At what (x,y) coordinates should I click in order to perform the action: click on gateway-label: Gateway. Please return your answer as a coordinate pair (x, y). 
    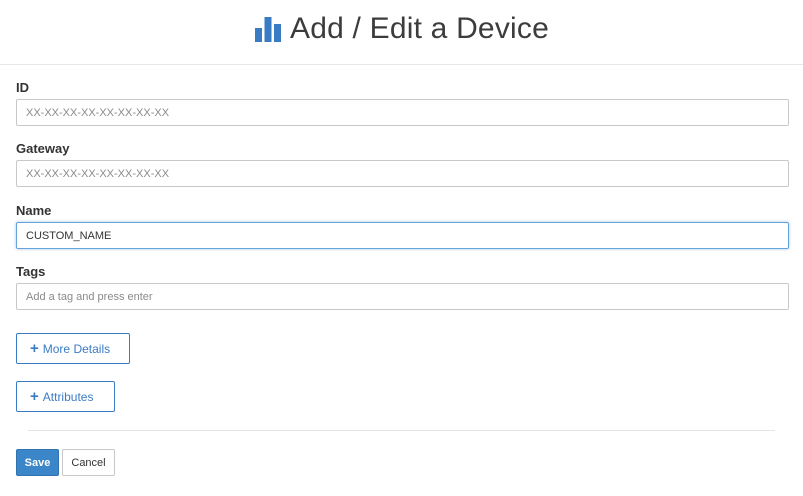
    Looking at the image, I should click on (43, 148).